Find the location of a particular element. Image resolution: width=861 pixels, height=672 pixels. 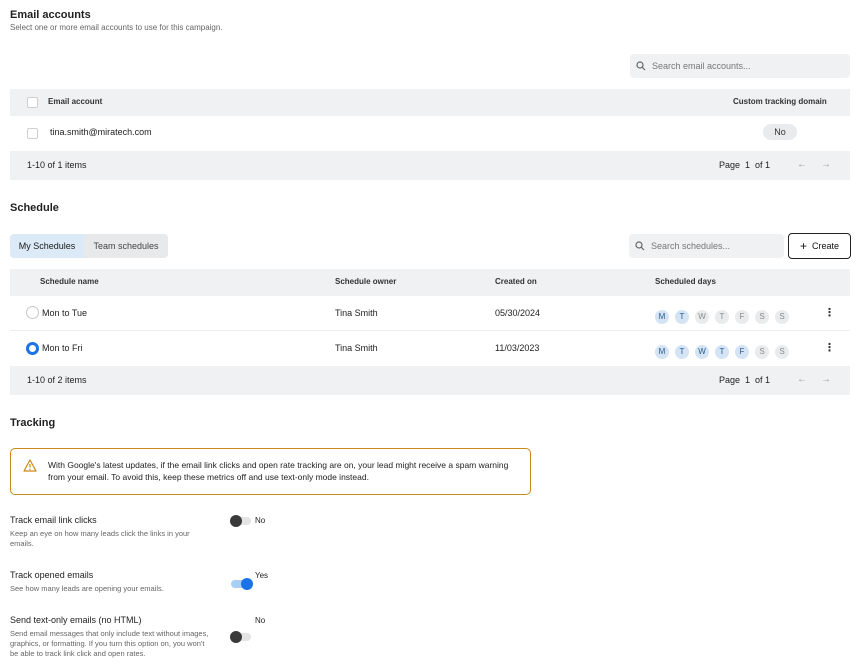

create-schedule-button: + Create is located at coordinates (819, 246).